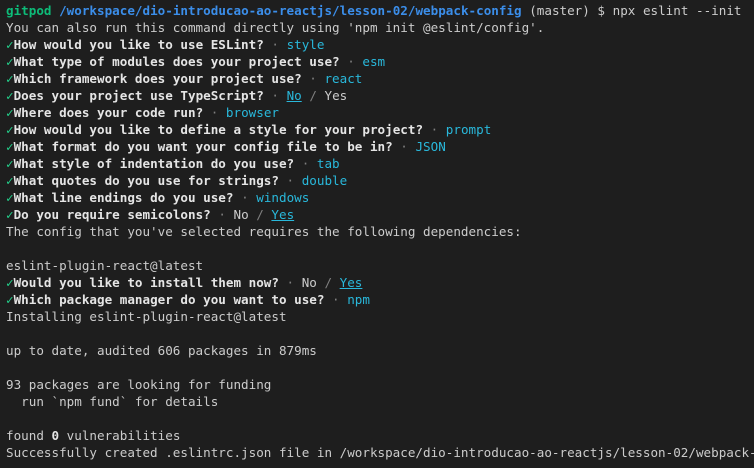 The image size is (754, 468). What do you see at coordinates (112, 401) in the screenshot?
I see `funding-hint-line: run `npm fund` for details` at bounding box center [112, 401].